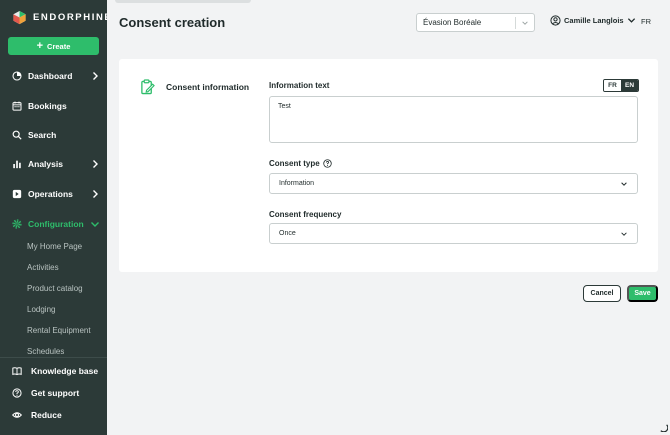 The width and height of the screenshot is (670, 435). I want to click on sidebar-item-search: Search, so click(56, 135).